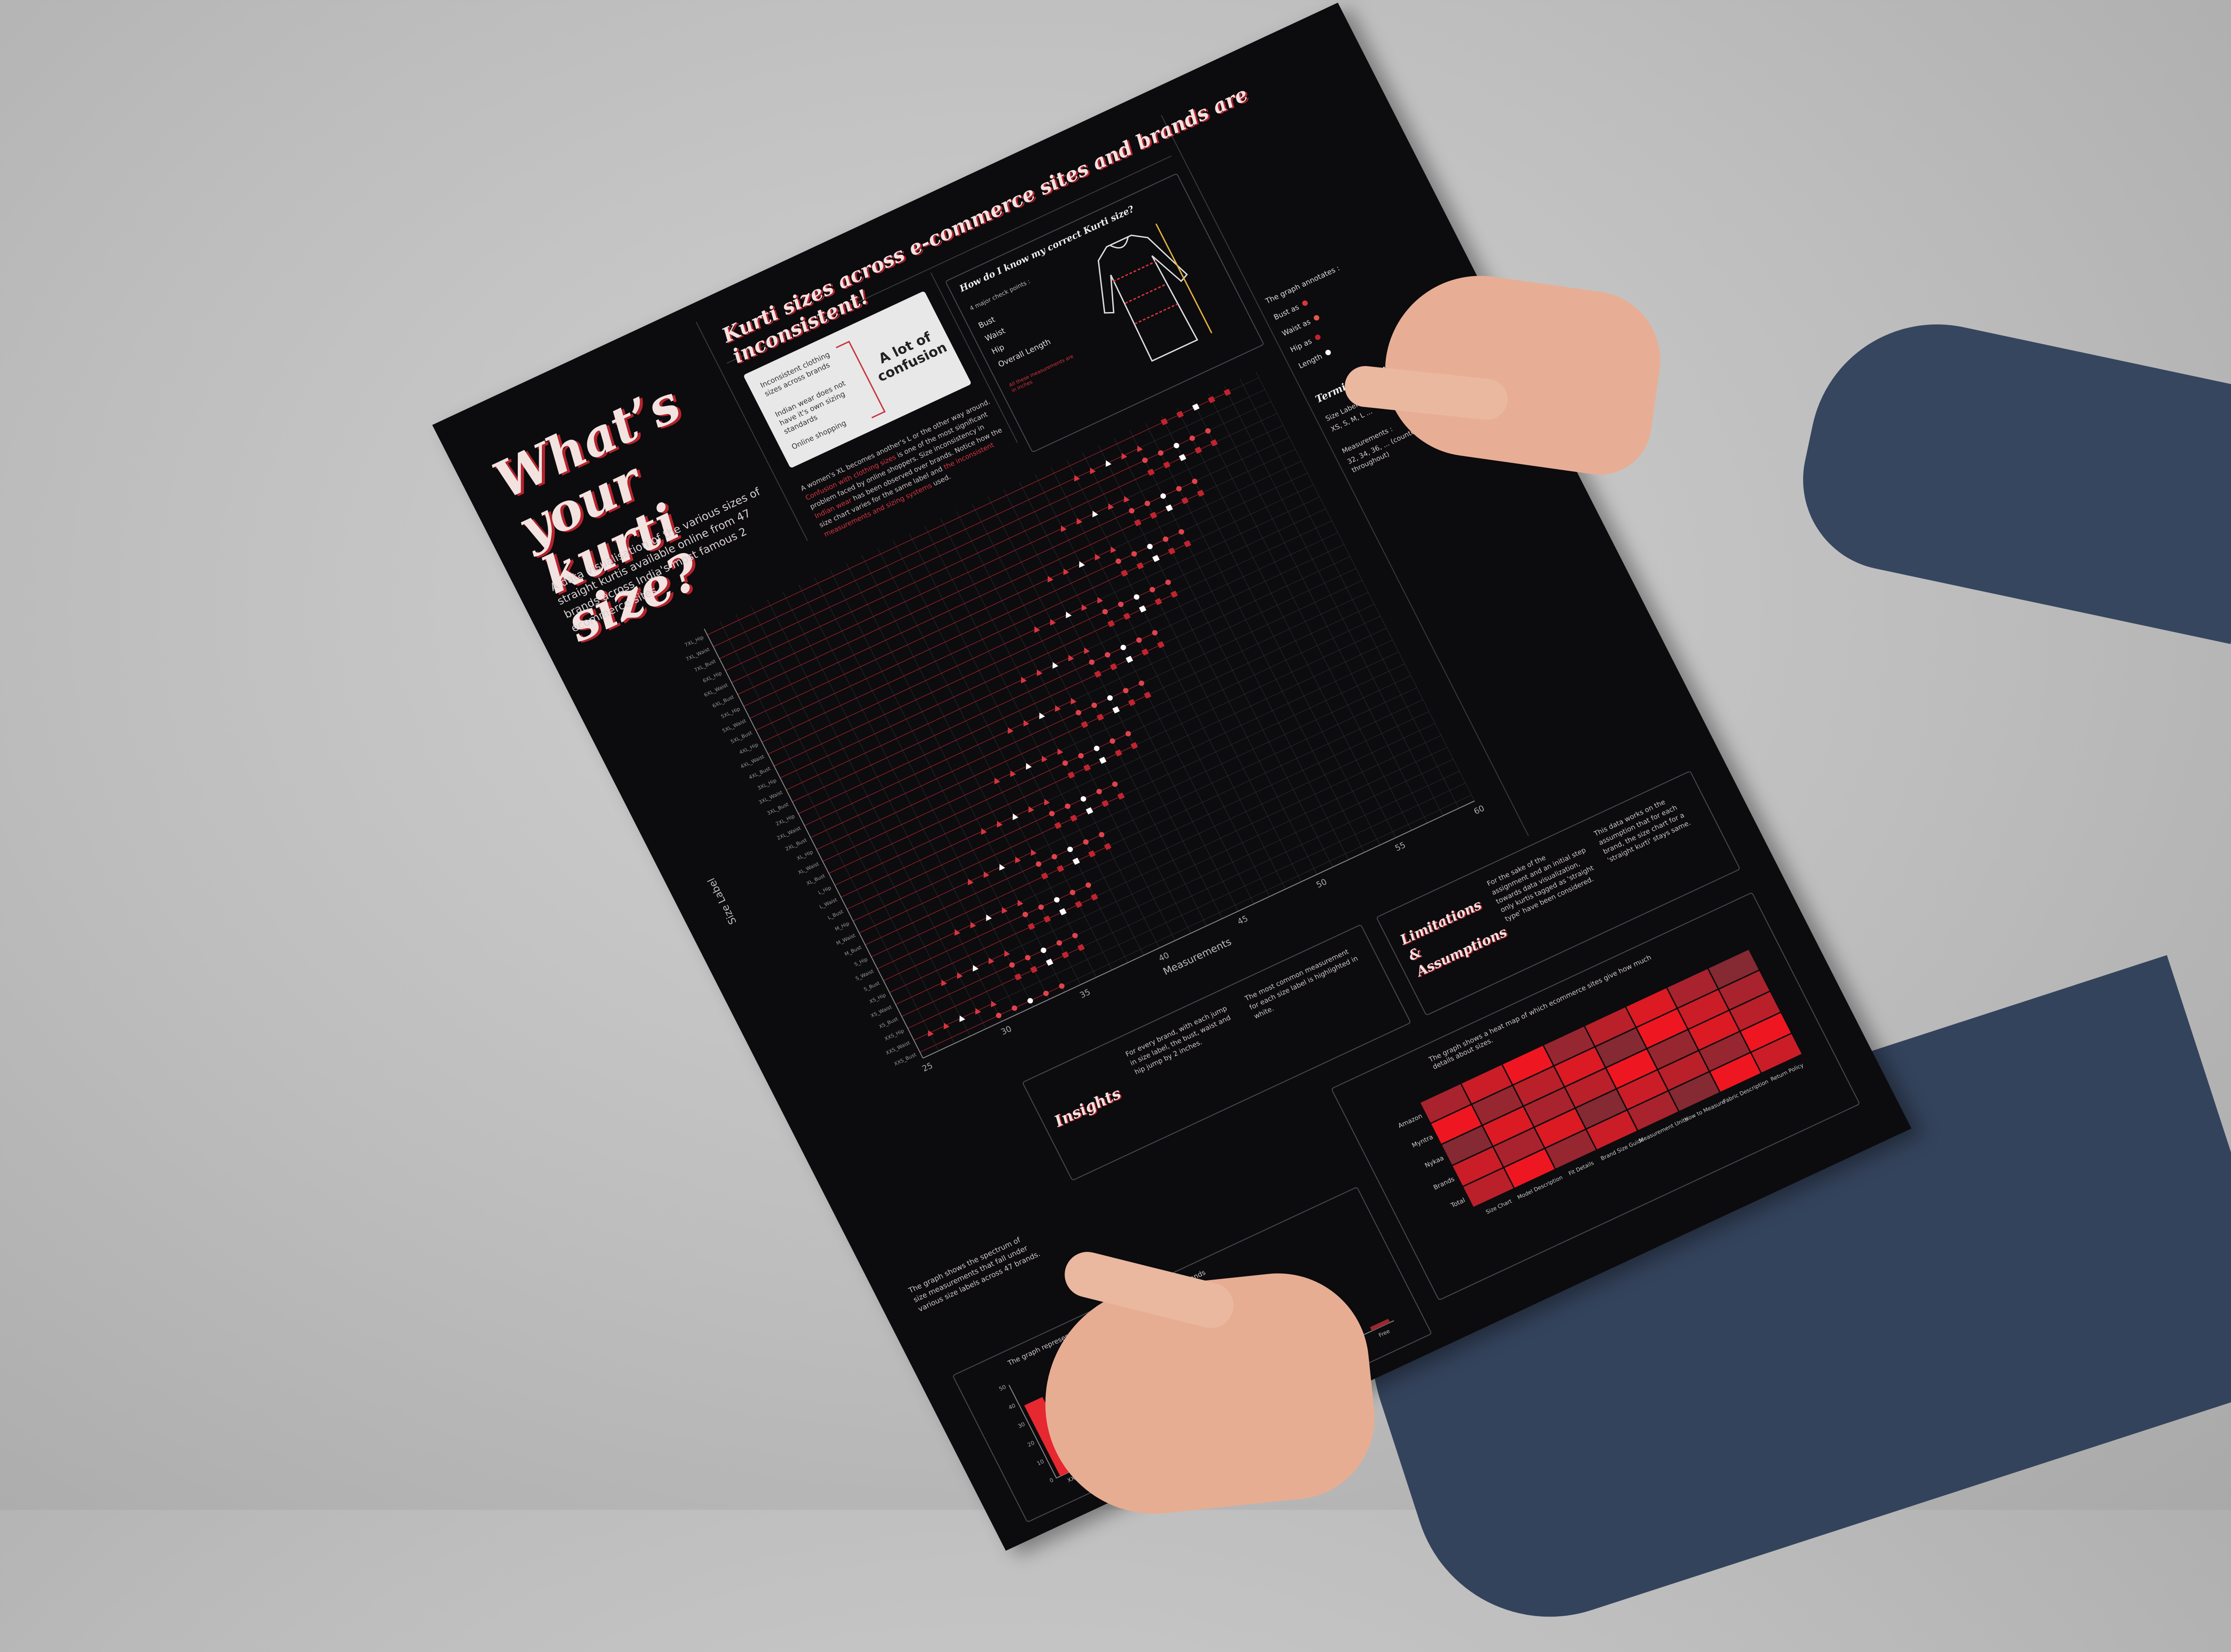  I want to click on confusion-label: A lot of confusion, so click(912, 357).